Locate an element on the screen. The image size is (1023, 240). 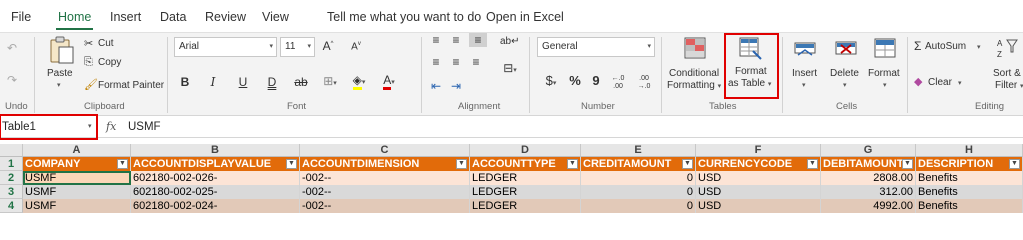
copy-button: ⎘ Copy is located at coordinates (109, 63).